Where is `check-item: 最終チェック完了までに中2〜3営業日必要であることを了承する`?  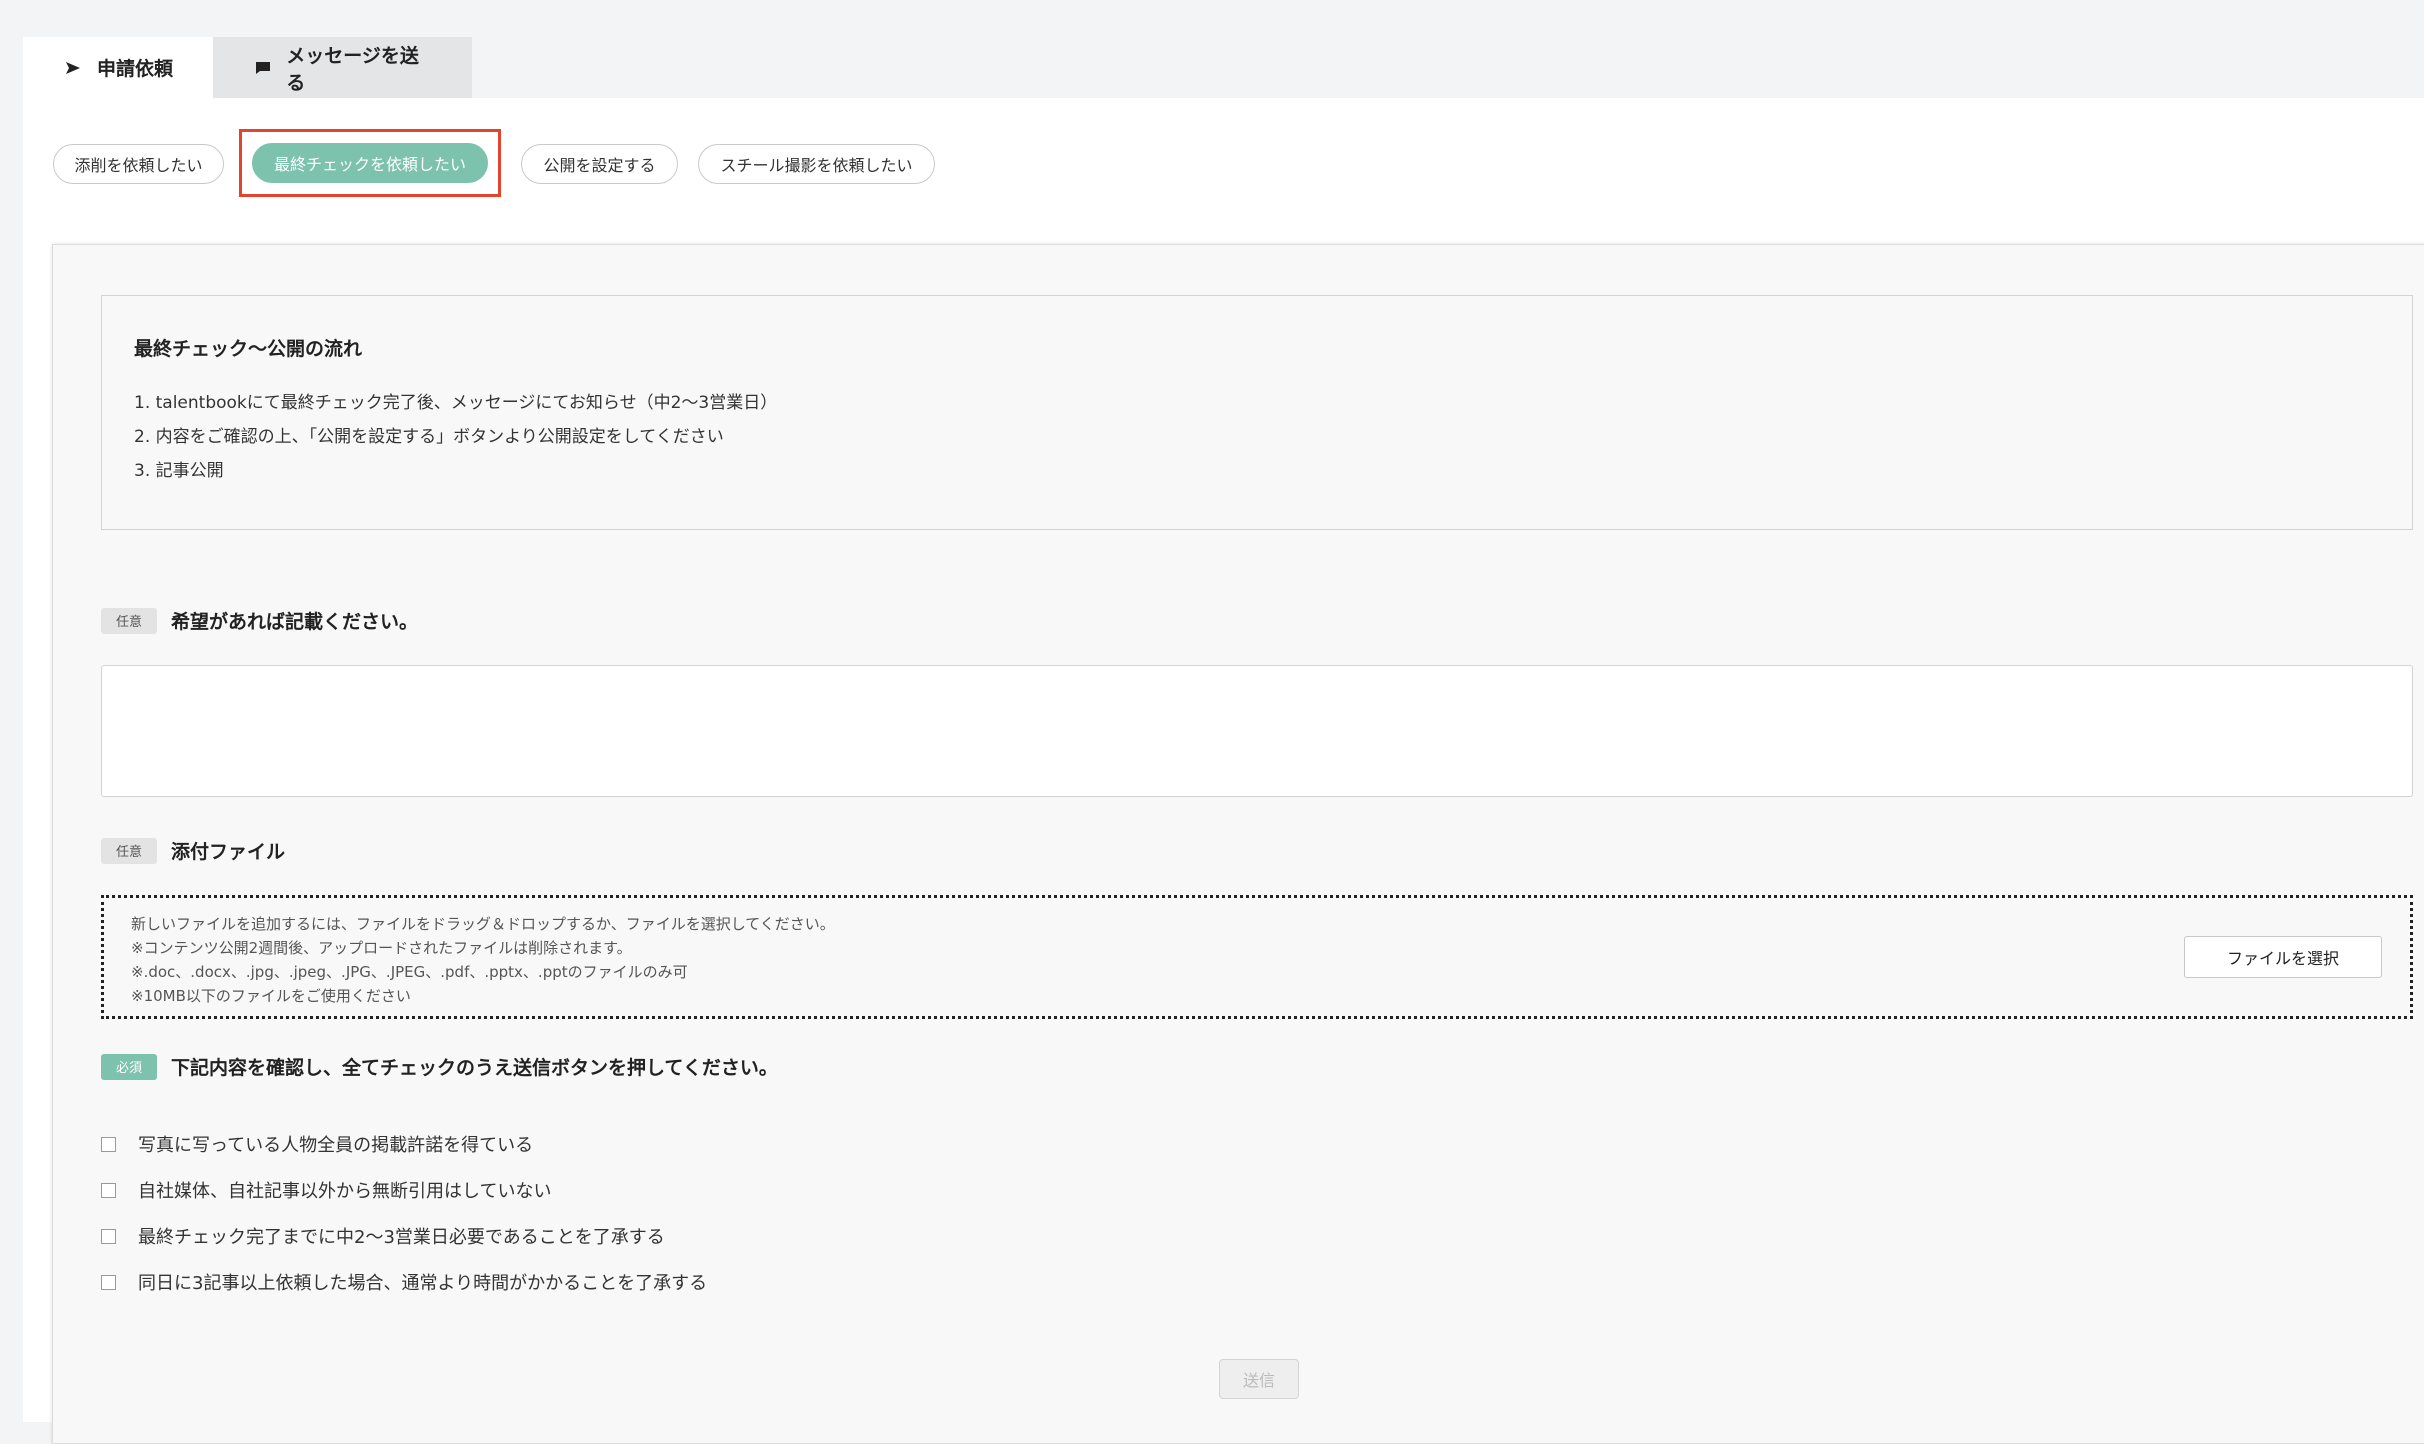 check-item: 最終チェック完了までに中2〜3営業日必要であることを了承する is located at coordinates (404, 1236).